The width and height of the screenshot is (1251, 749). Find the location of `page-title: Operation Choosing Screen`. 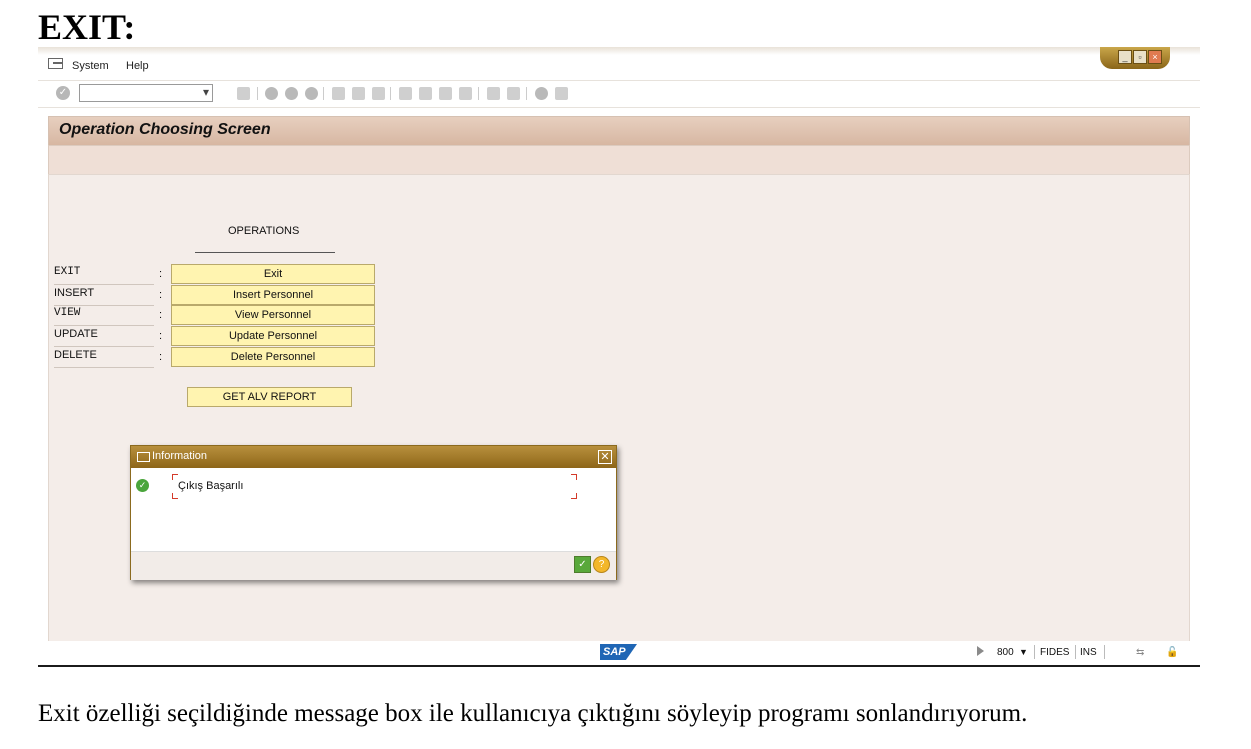

page-title: Operation Choosing Screen is located at coordinates (165, 129).